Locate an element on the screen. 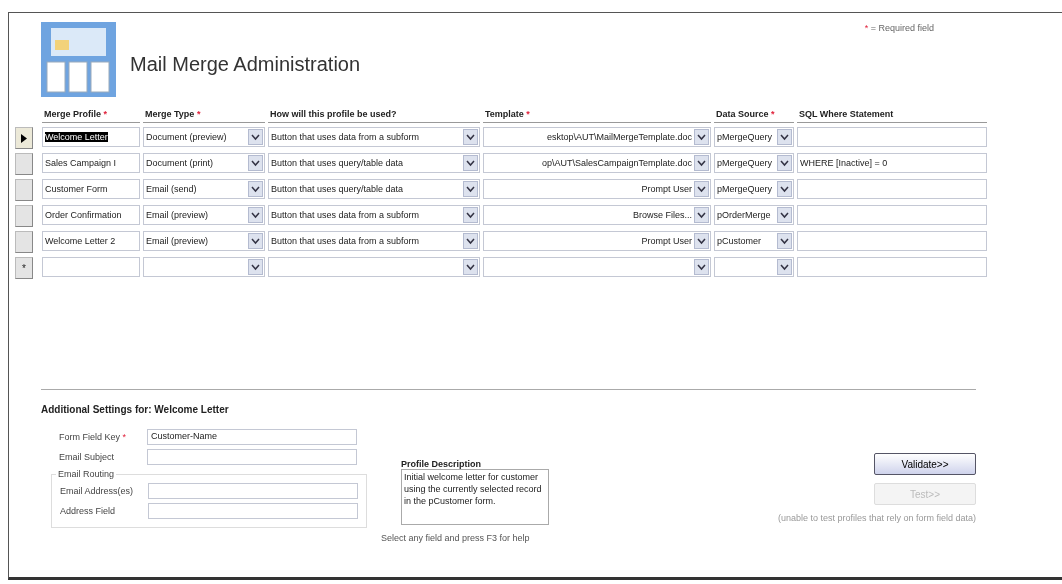  action-button: Validate>> is located at coordinates (925, 464).